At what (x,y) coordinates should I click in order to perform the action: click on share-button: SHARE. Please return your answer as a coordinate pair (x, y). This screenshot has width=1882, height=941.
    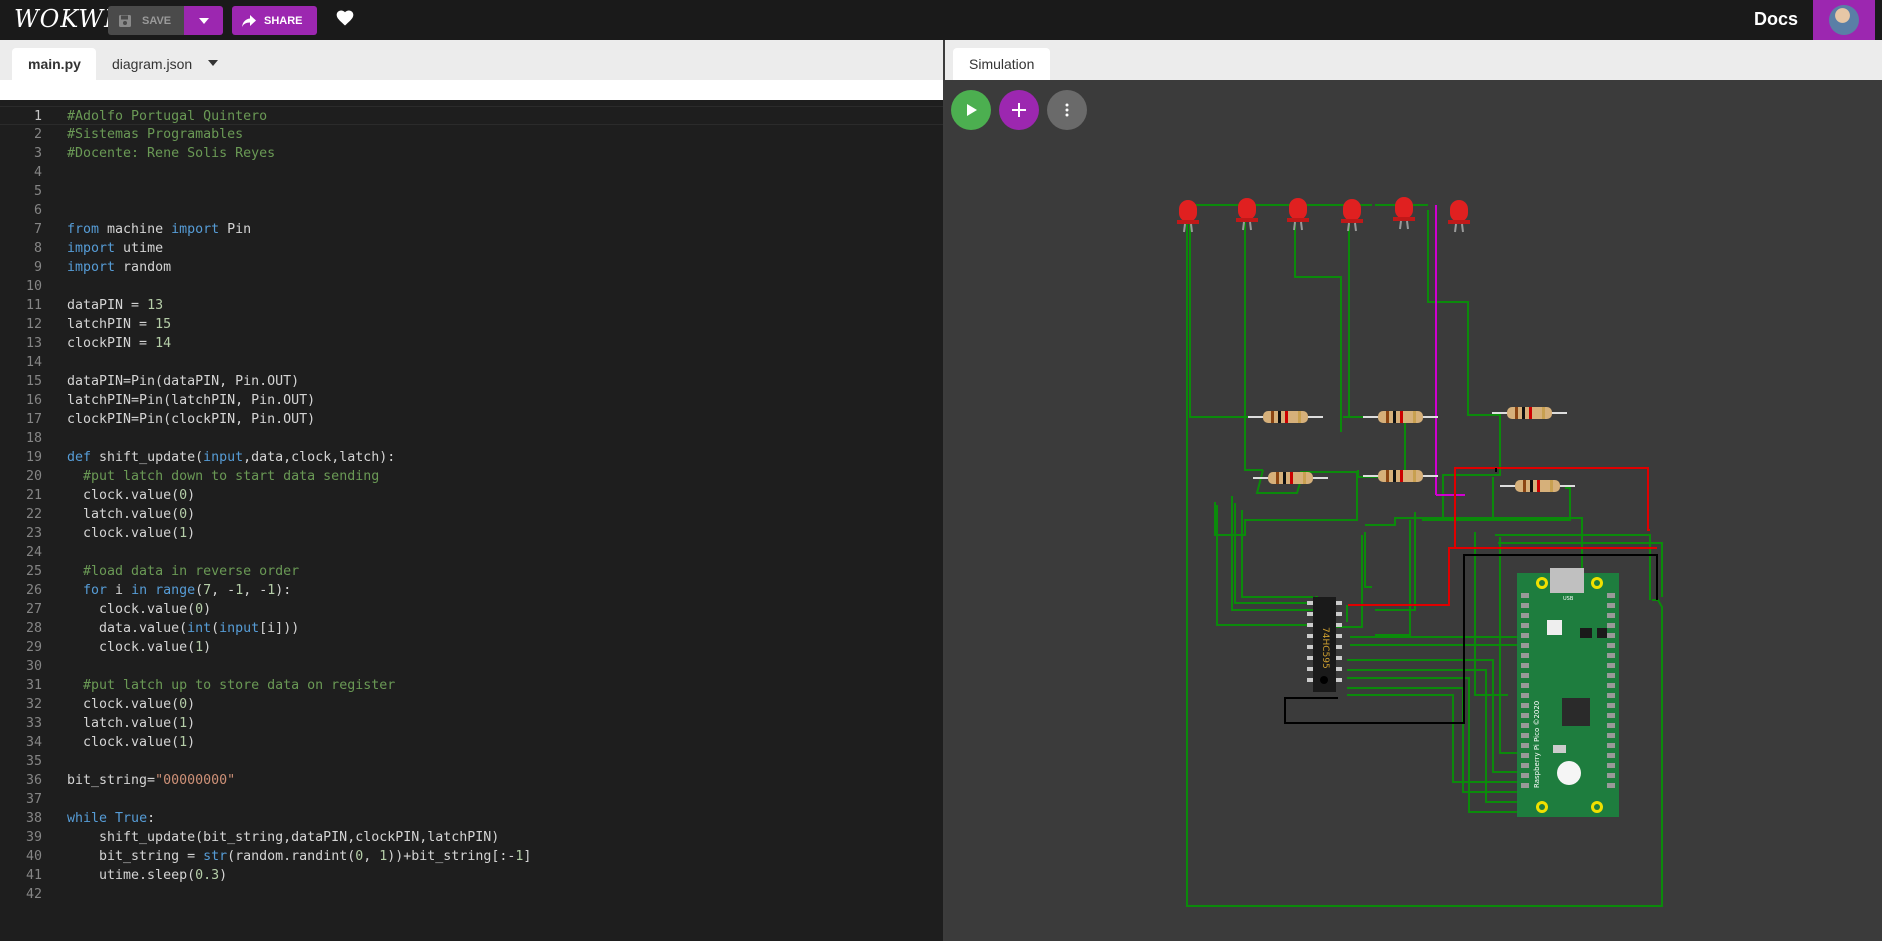
    Looking at the image, I should click on (274, 20).